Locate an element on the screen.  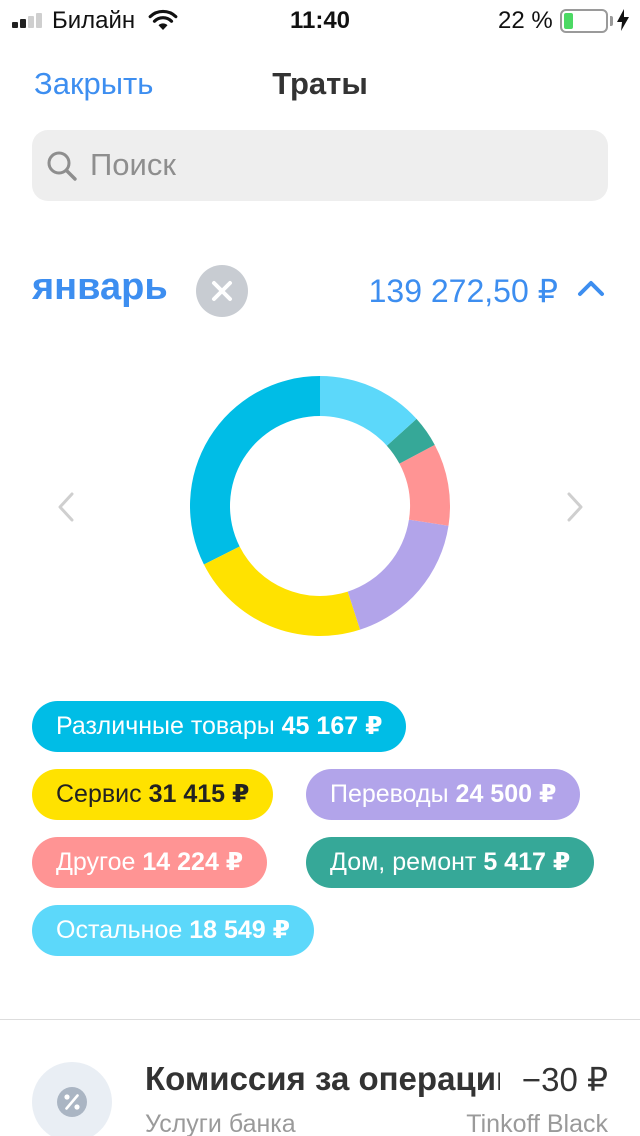
category-chip-goods: Различные товары 45 167 ₽ is located at coordinates (219, 726).